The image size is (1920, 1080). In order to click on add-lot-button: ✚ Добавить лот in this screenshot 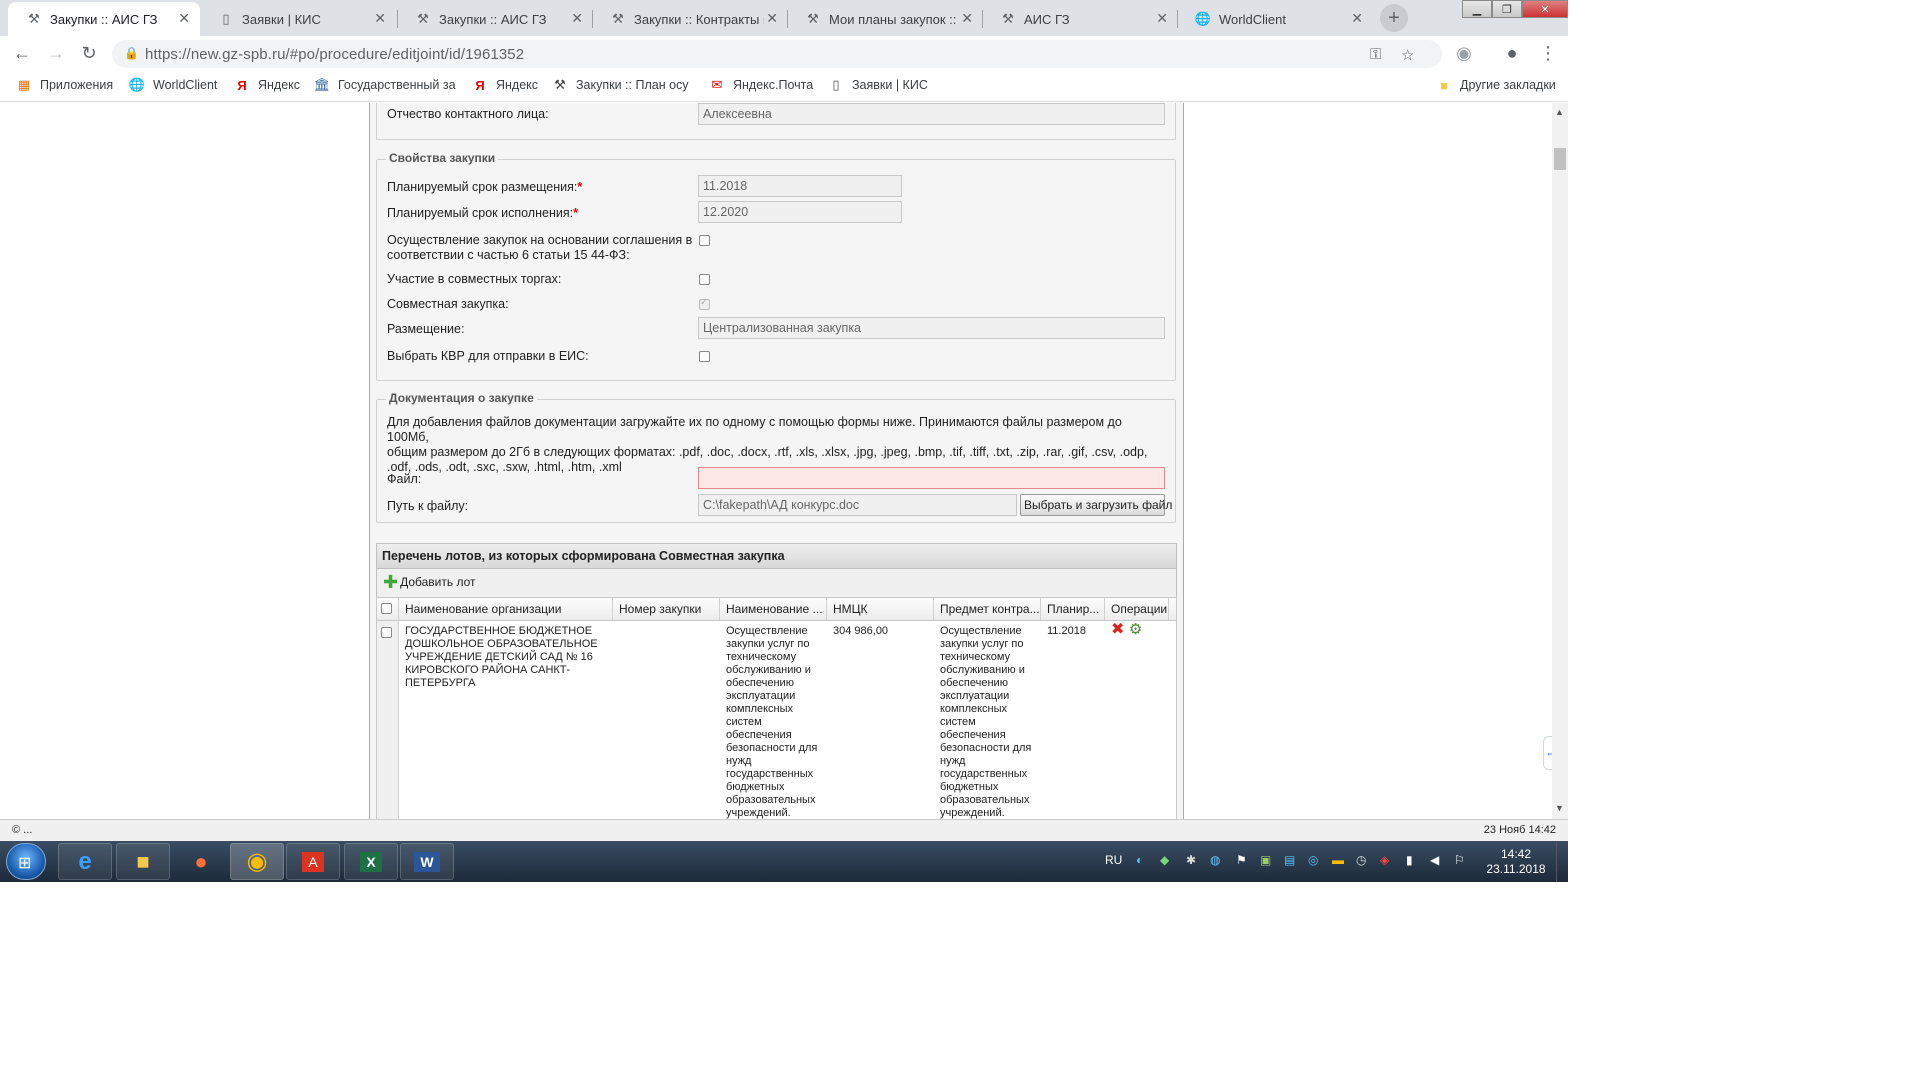, I will do `click(429, 582)`.